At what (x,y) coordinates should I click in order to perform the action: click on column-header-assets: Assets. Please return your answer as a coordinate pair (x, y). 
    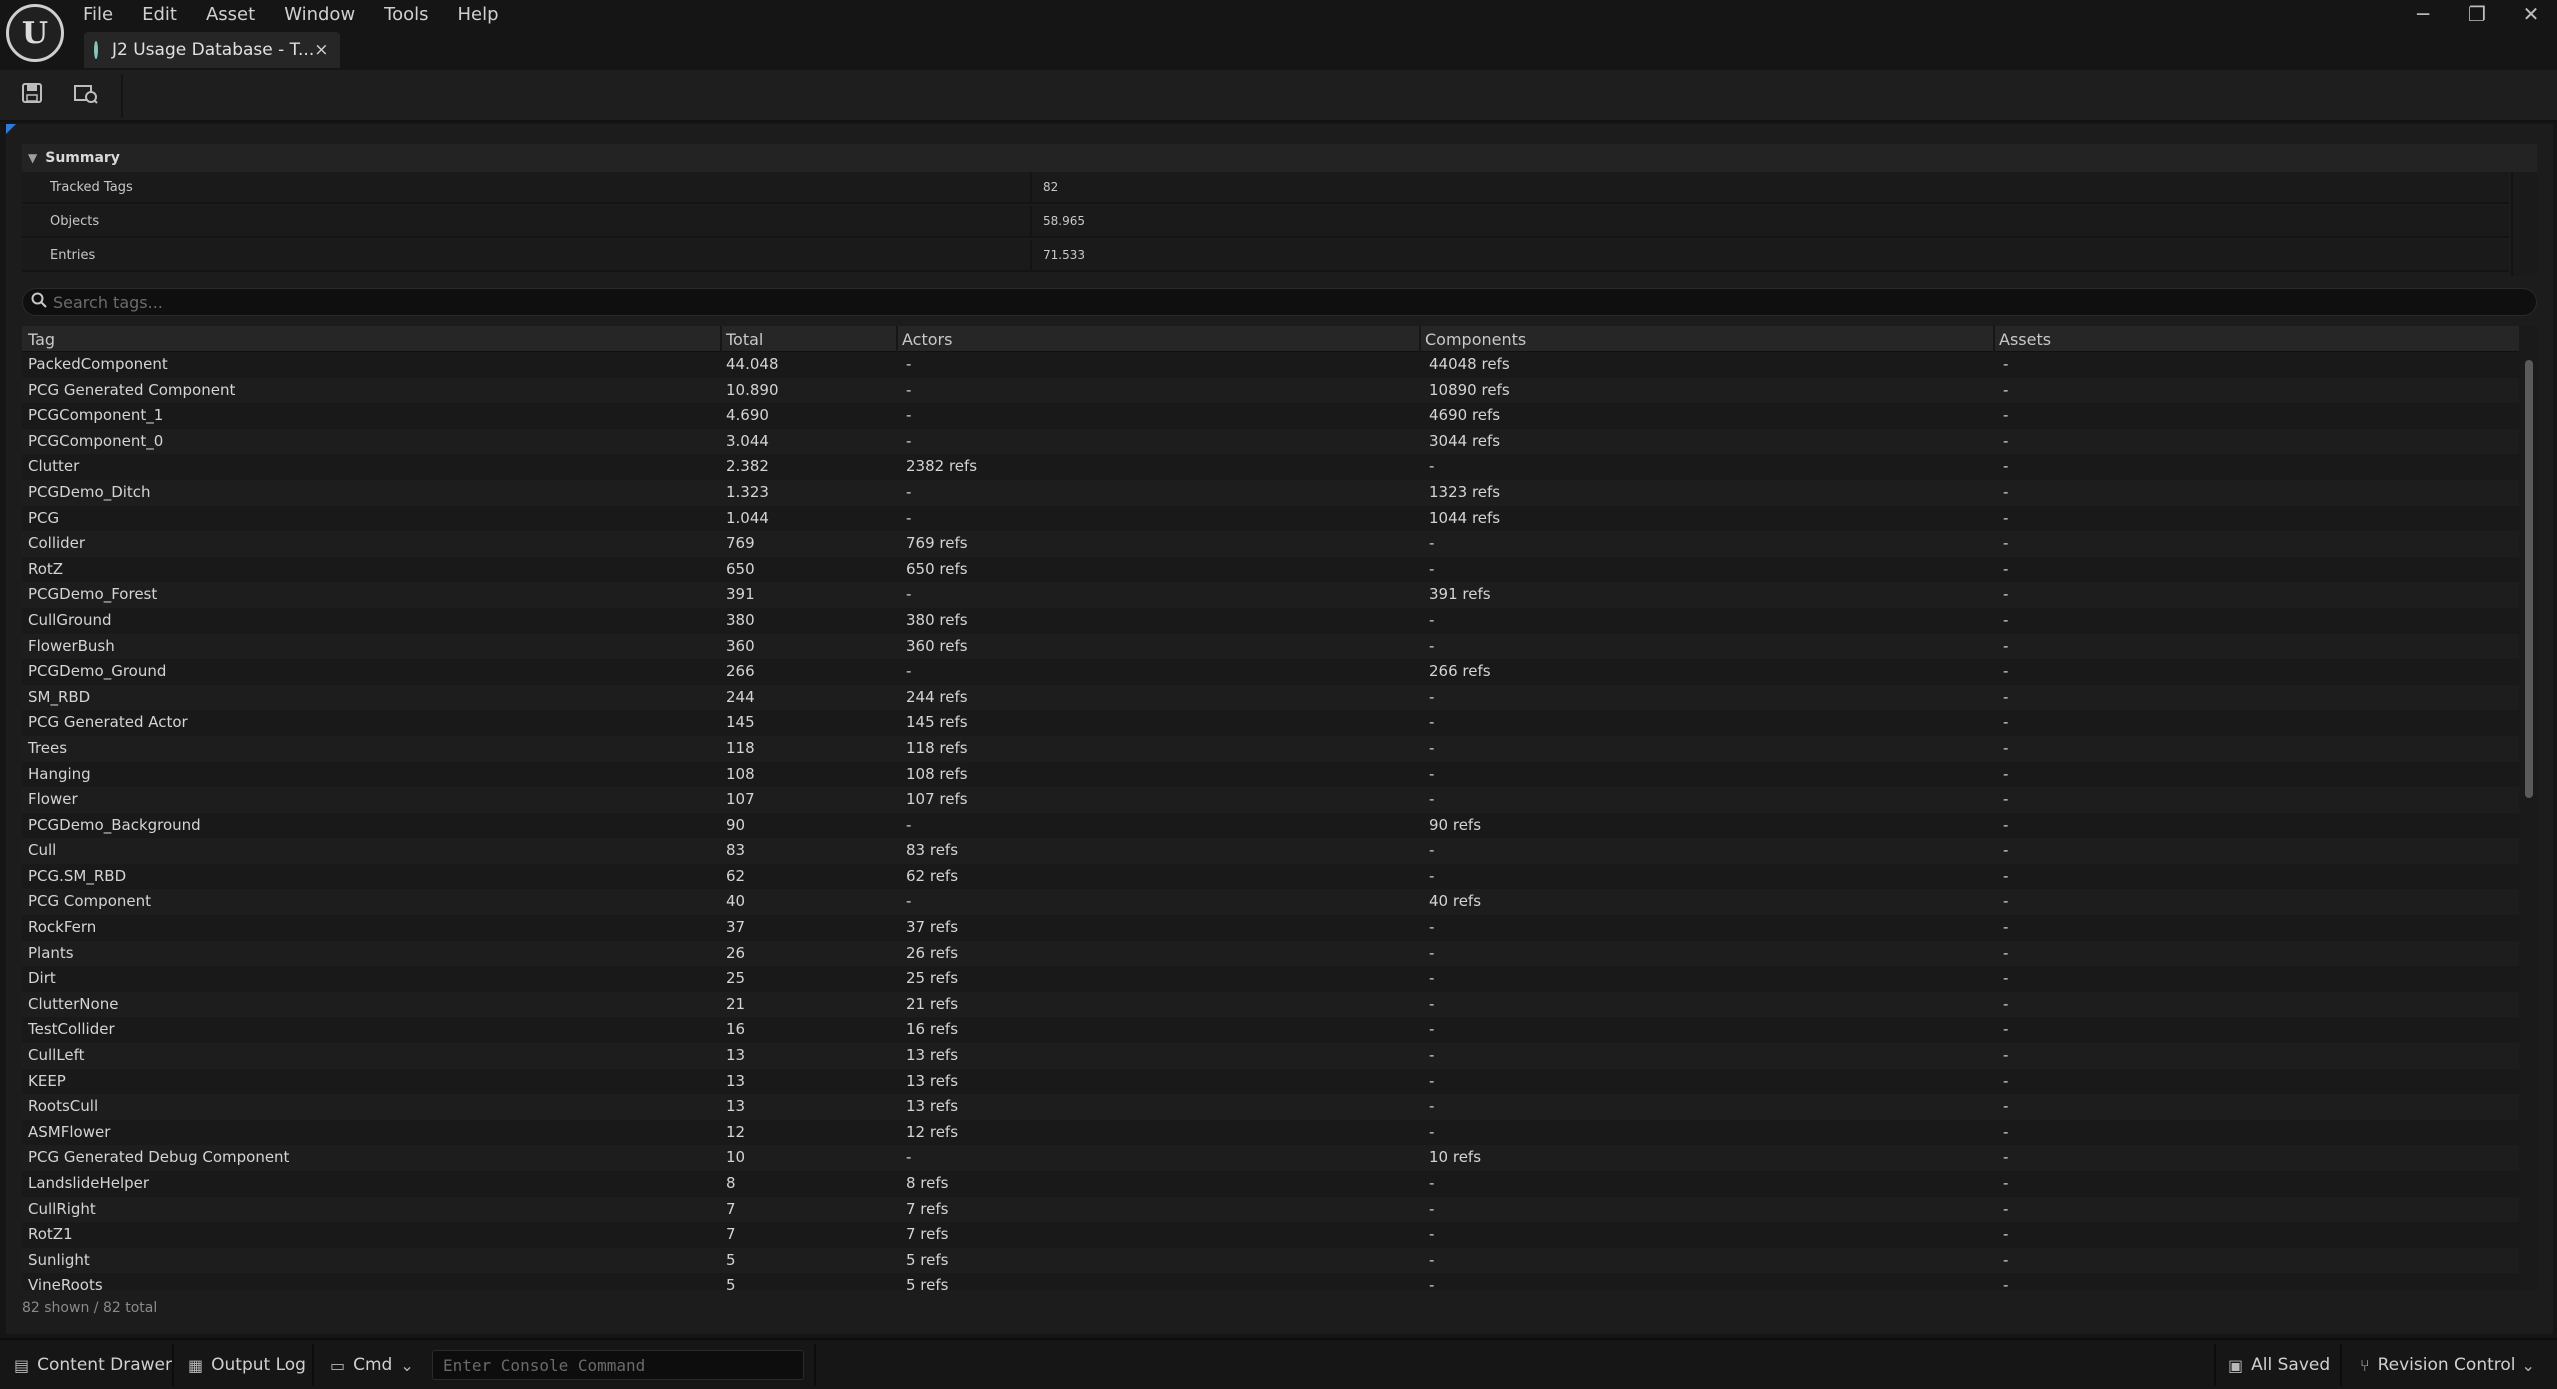
    Looking at the image, I should click on (2025, 339).